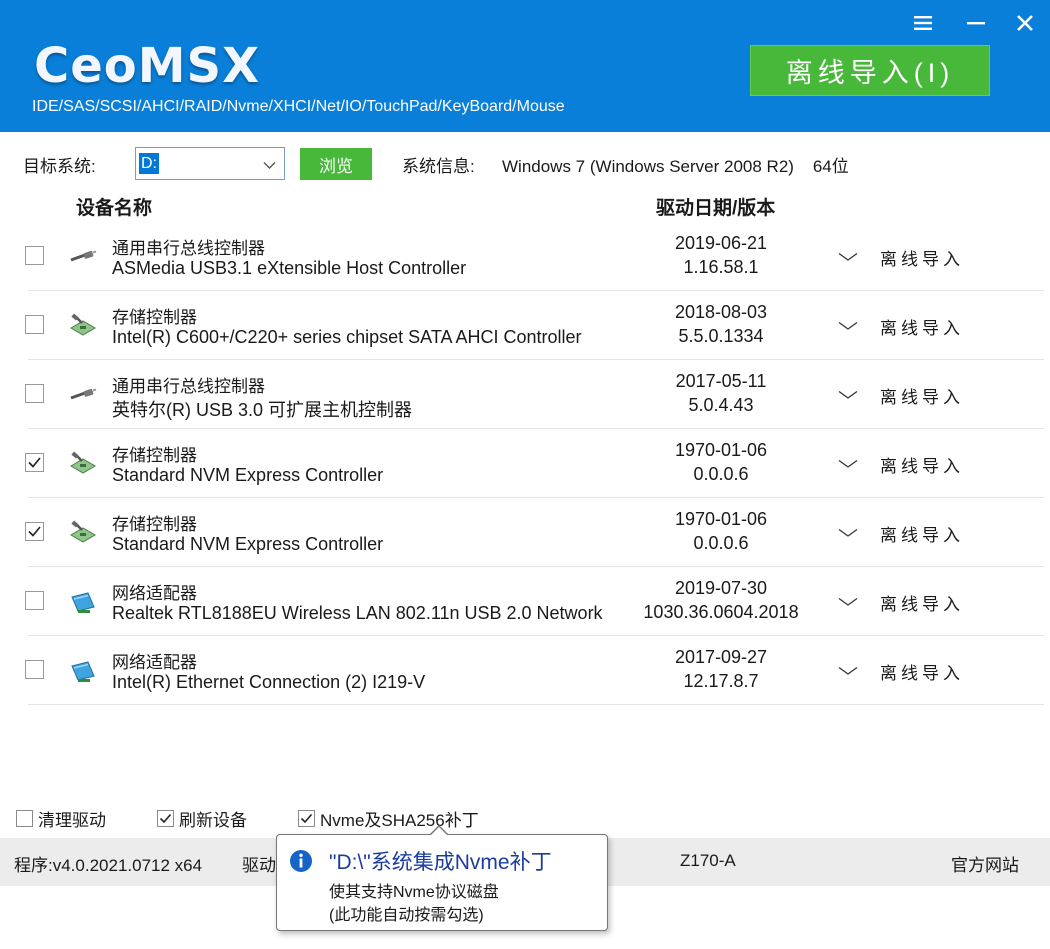 This screenshot has width=1050, height=949. Describe the element at coordinates (399, 820) in the screenshot. I see `option-label: Nvme及SHA256补丁` at that location.